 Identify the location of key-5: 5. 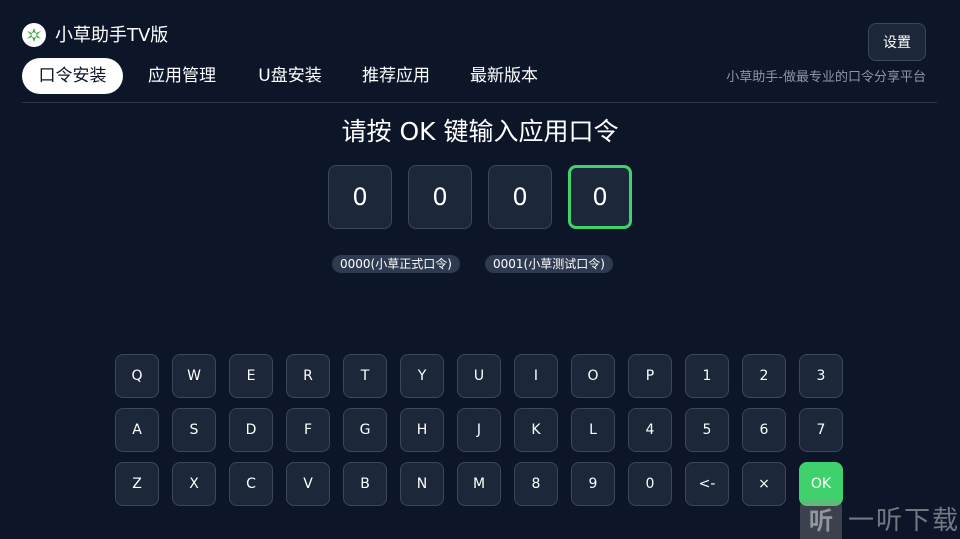
(707, 430).